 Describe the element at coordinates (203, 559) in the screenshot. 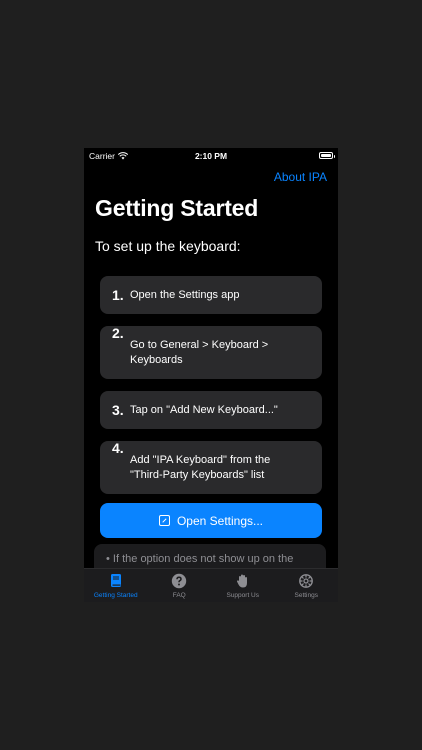

I see `note-text: If the option does not show up on the` at that location.